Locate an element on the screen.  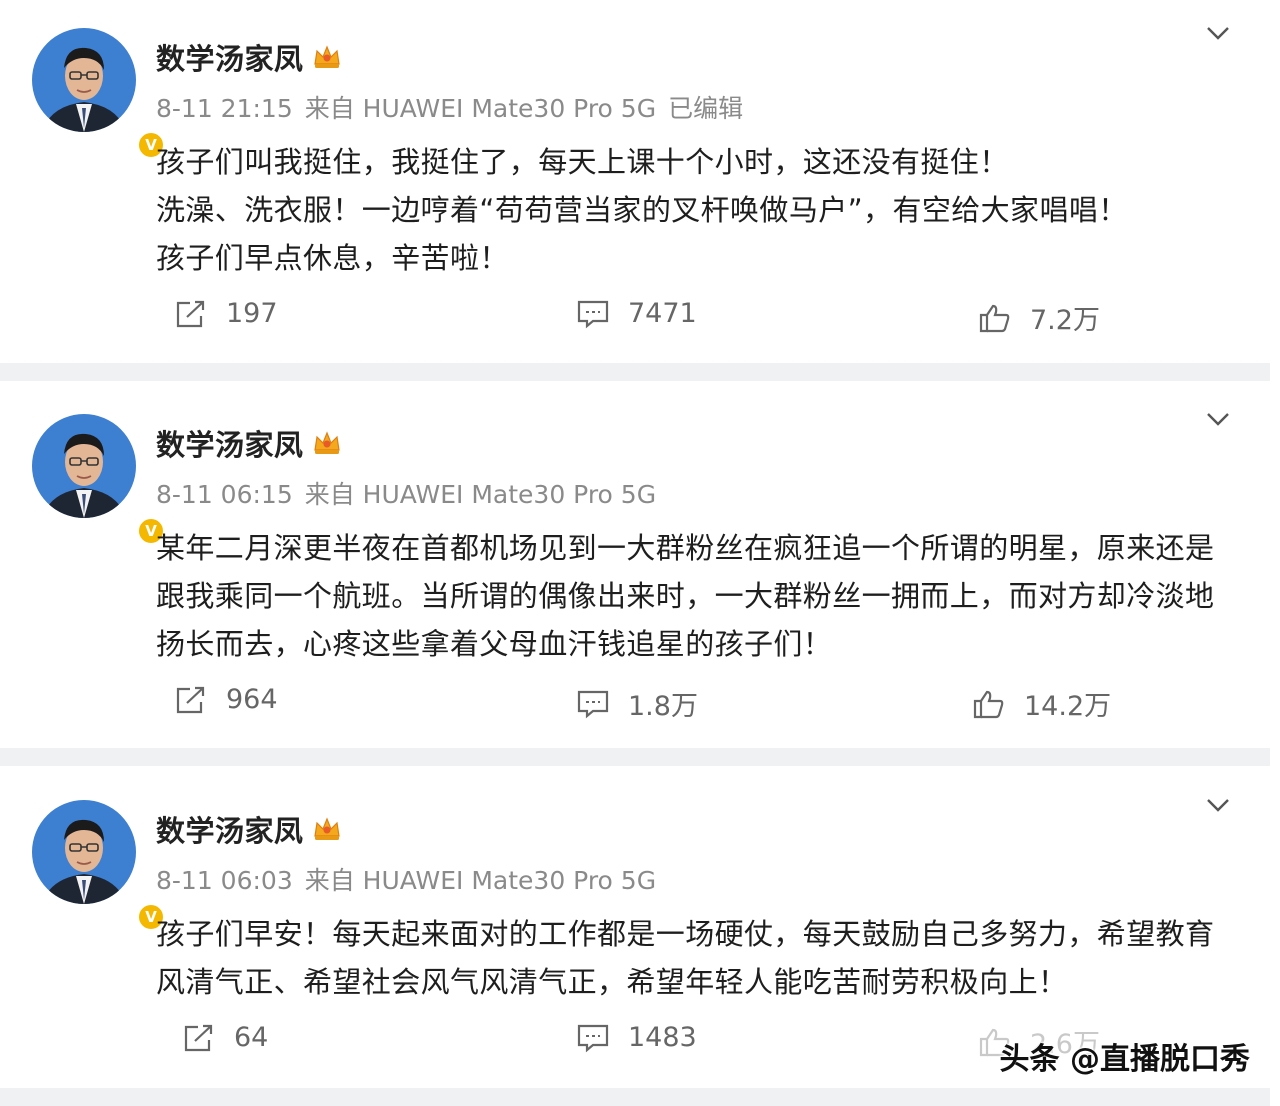
post-time: 8-11 06:03 is located at coordinates (224, 880).